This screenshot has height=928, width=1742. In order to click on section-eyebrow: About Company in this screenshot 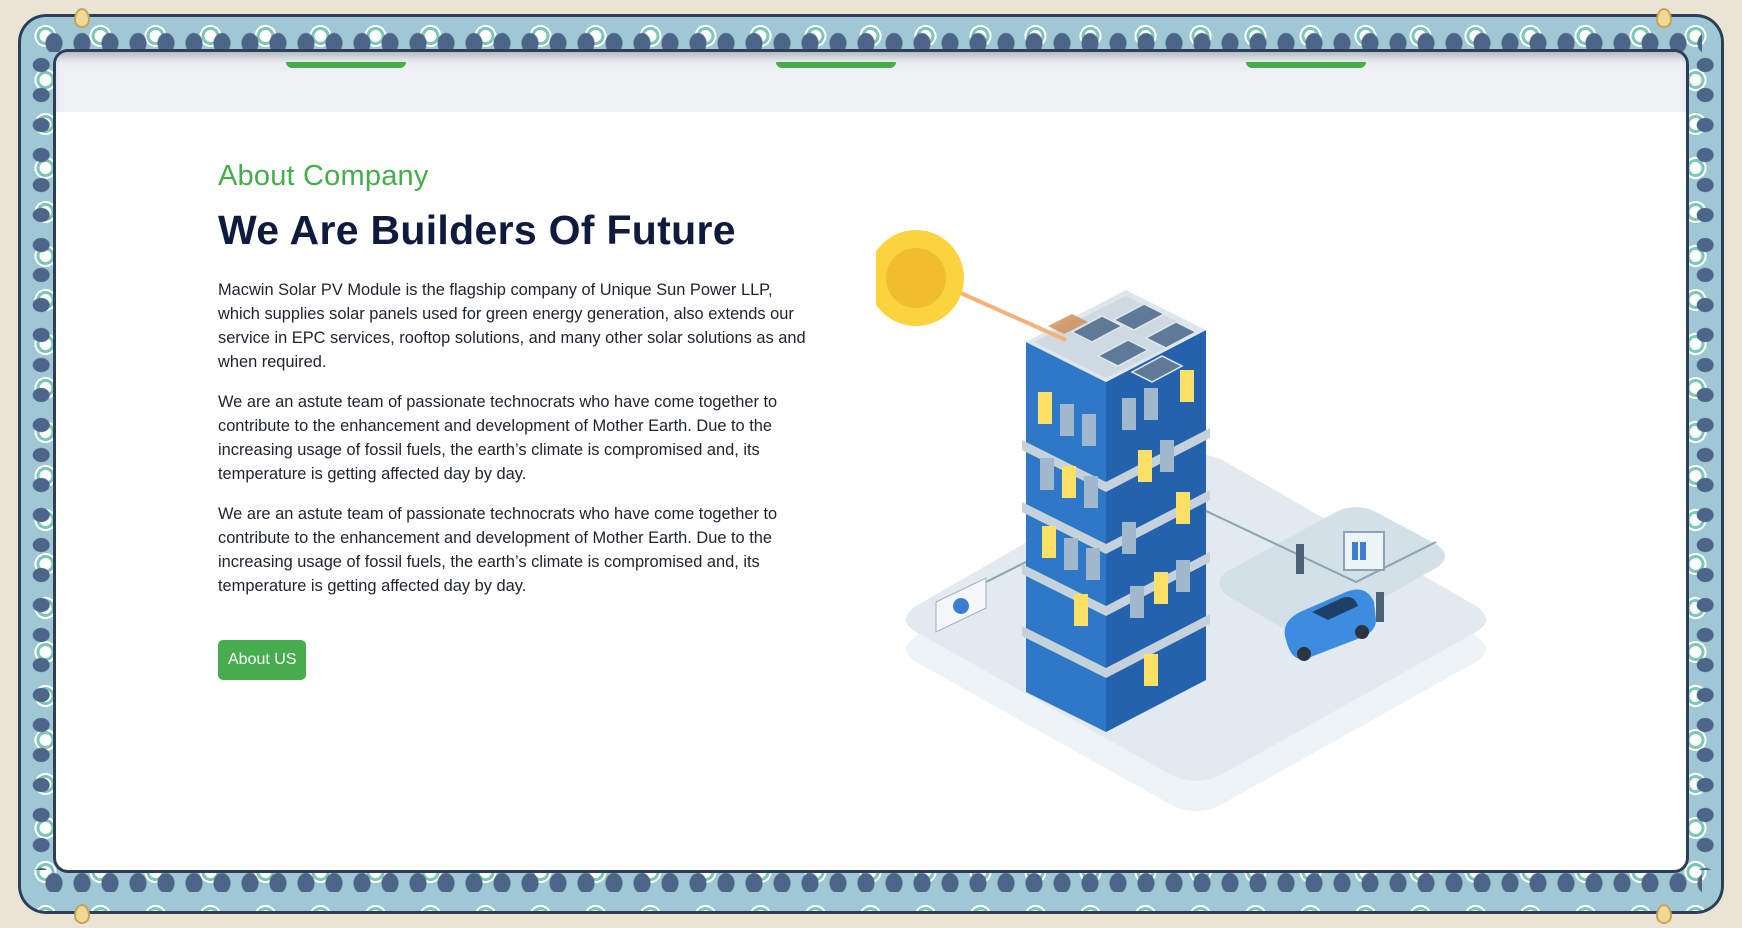, I will do `click(323, 176)`.